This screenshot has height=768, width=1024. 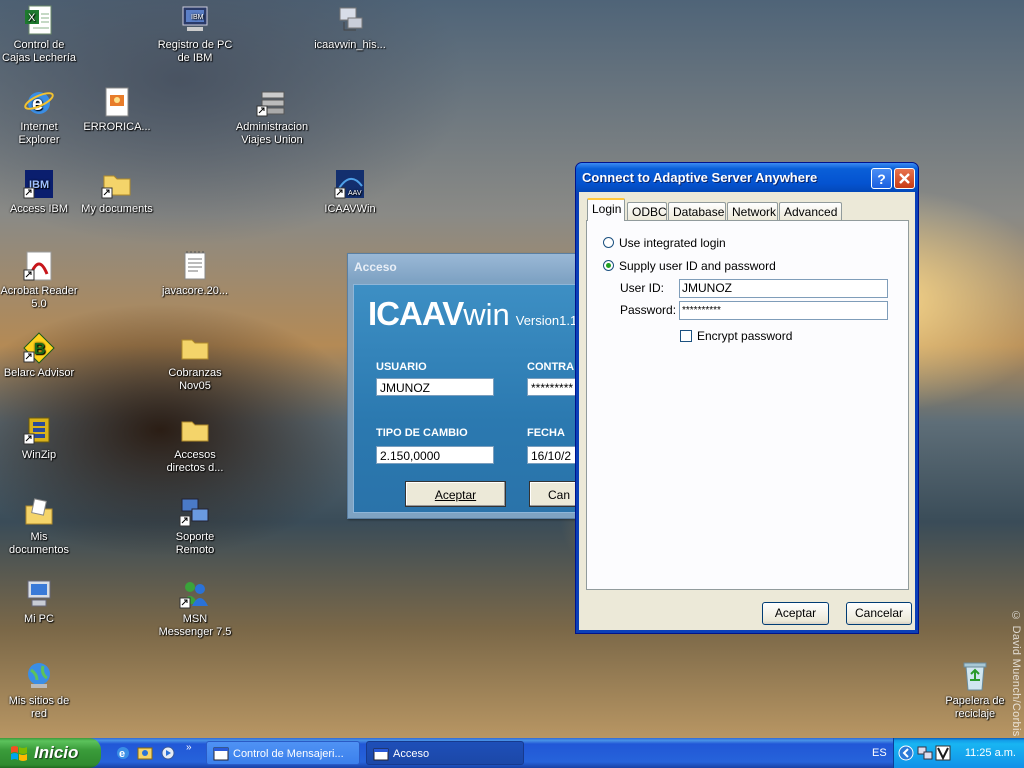 I want to click on user-id-label: User ID:, so click(x=642, y=288).